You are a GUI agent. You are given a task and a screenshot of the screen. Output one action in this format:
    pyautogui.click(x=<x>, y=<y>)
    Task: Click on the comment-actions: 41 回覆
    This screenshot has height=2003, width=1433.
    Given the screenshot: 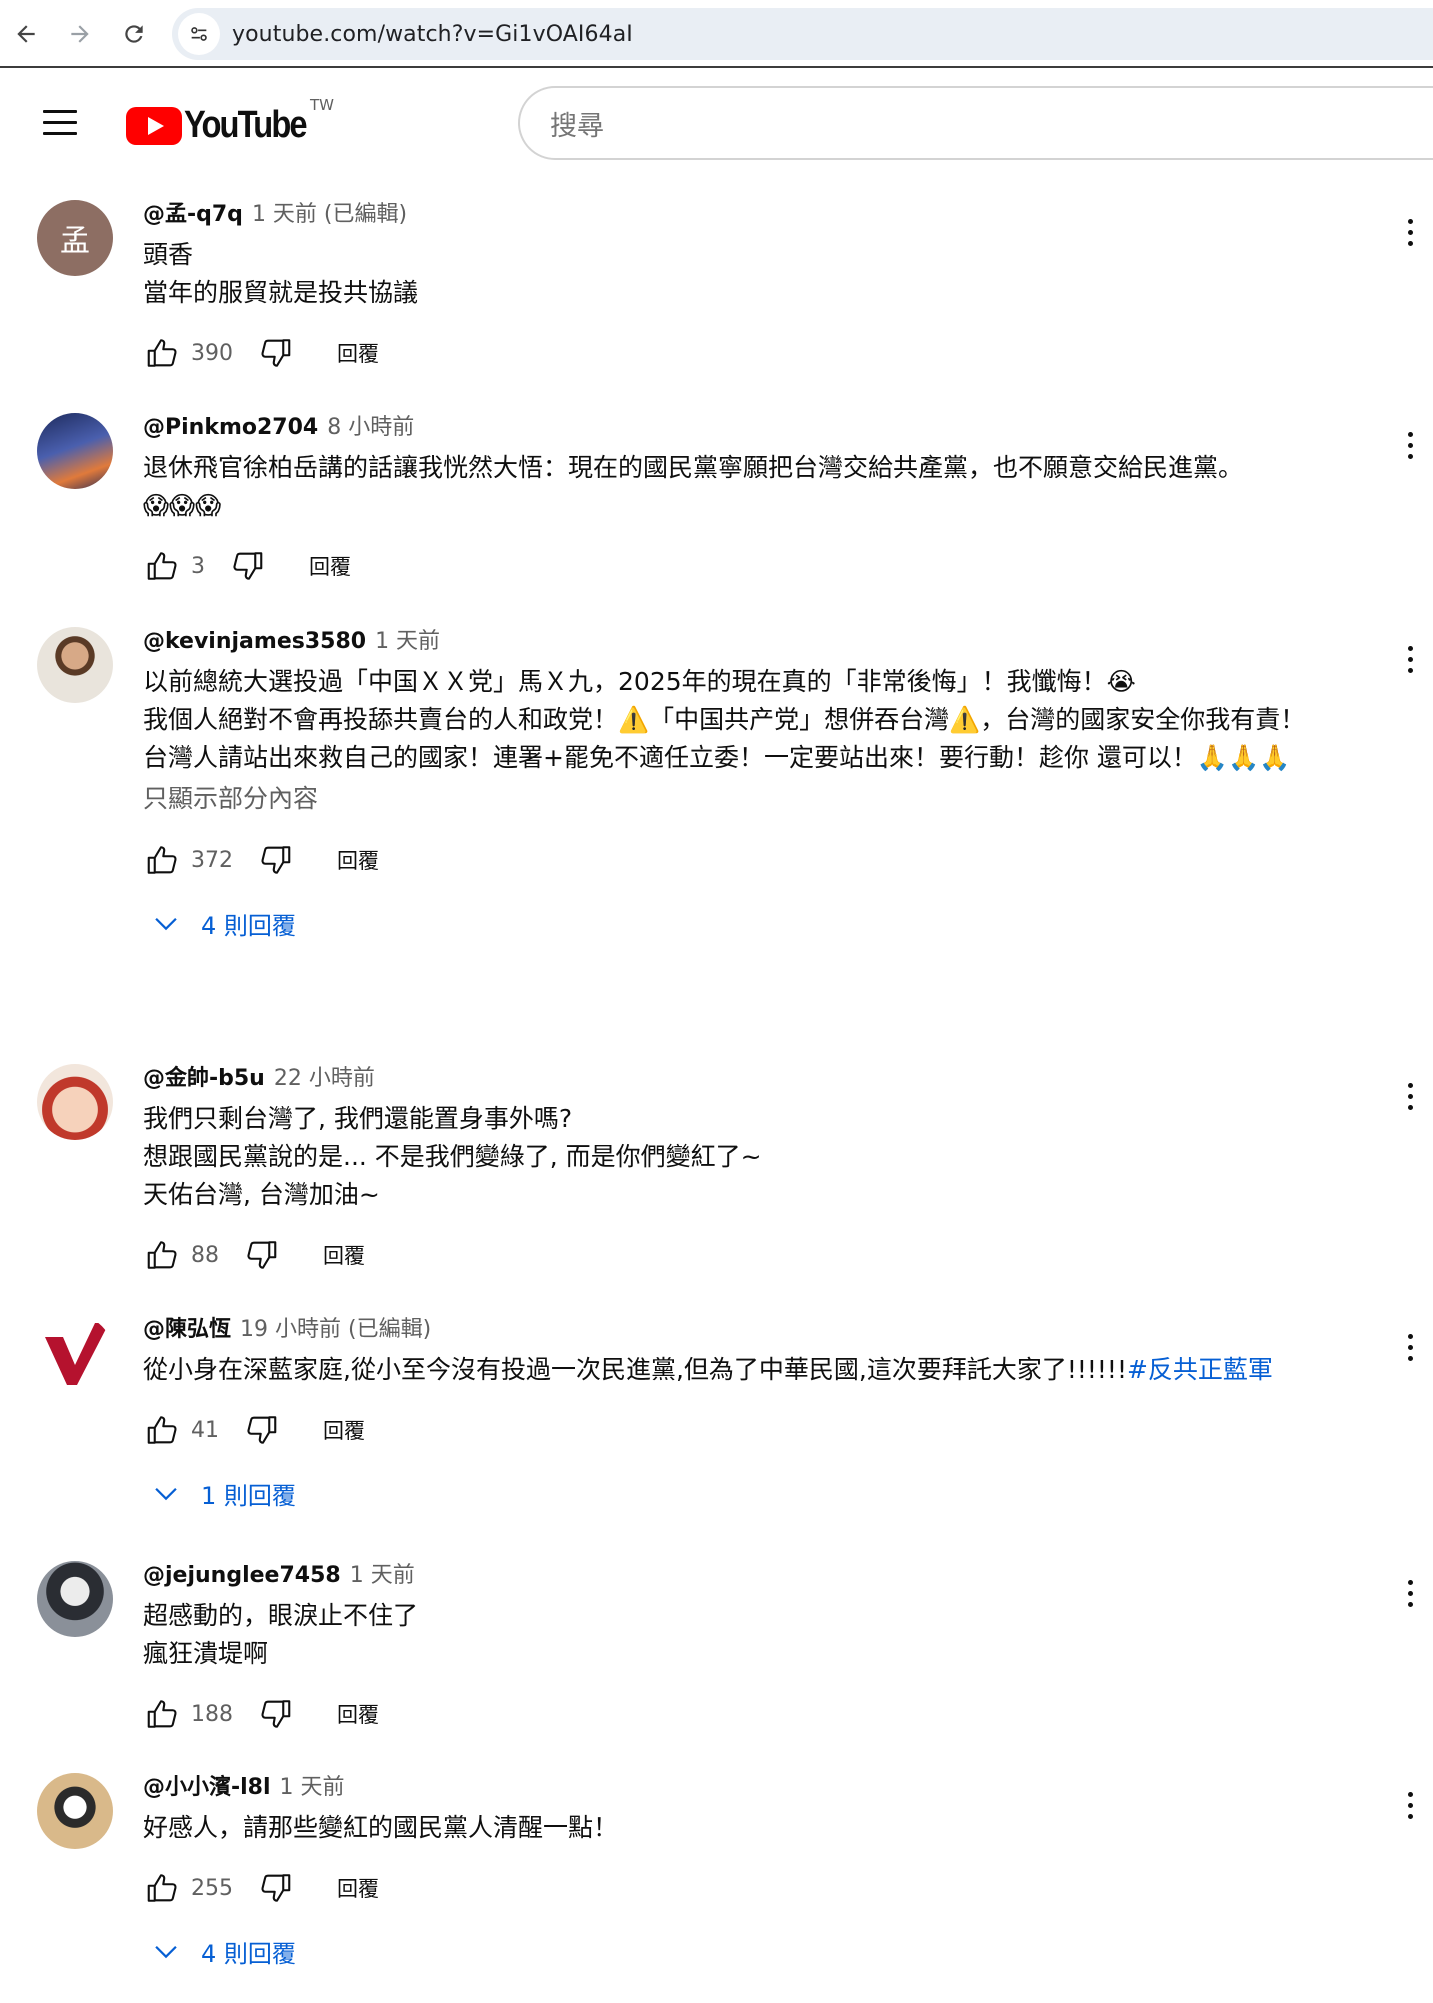 What is the action you would take?
    pyautogui.click(x=733, y=1430)
    